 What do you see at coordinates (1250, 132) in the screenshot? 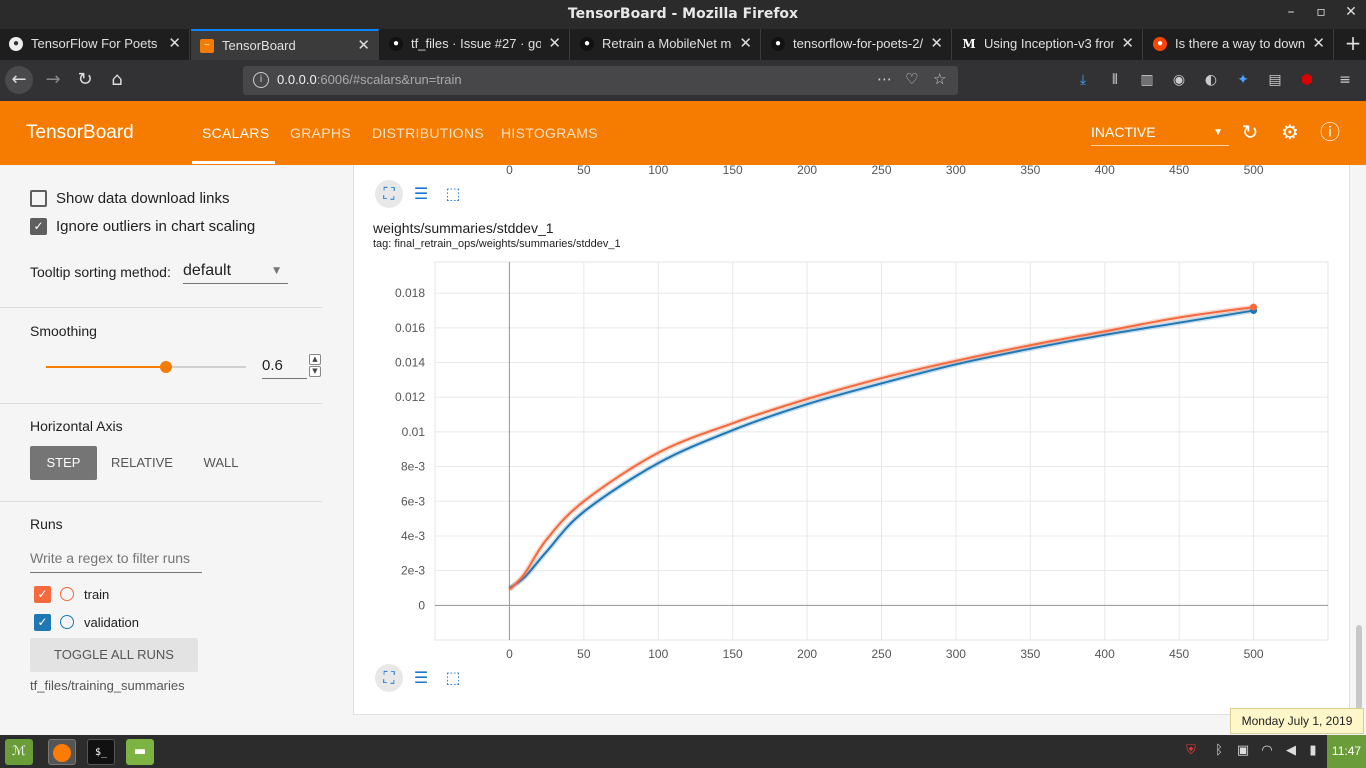
I see `refresh-icon: ↻` at bounding box center [1250, 132].